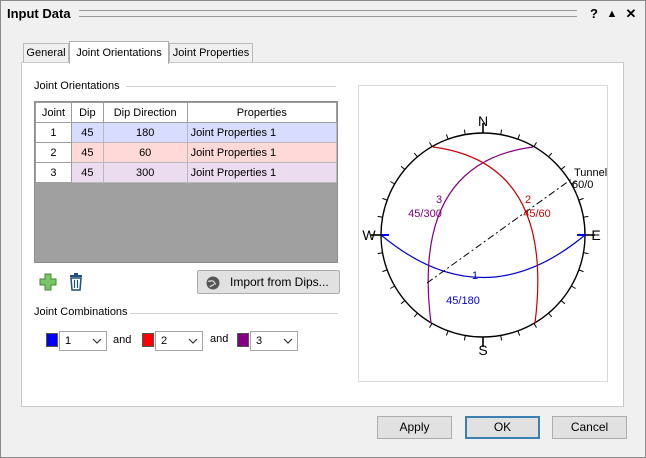  I want to click on plus-icon, so click(48, 282).